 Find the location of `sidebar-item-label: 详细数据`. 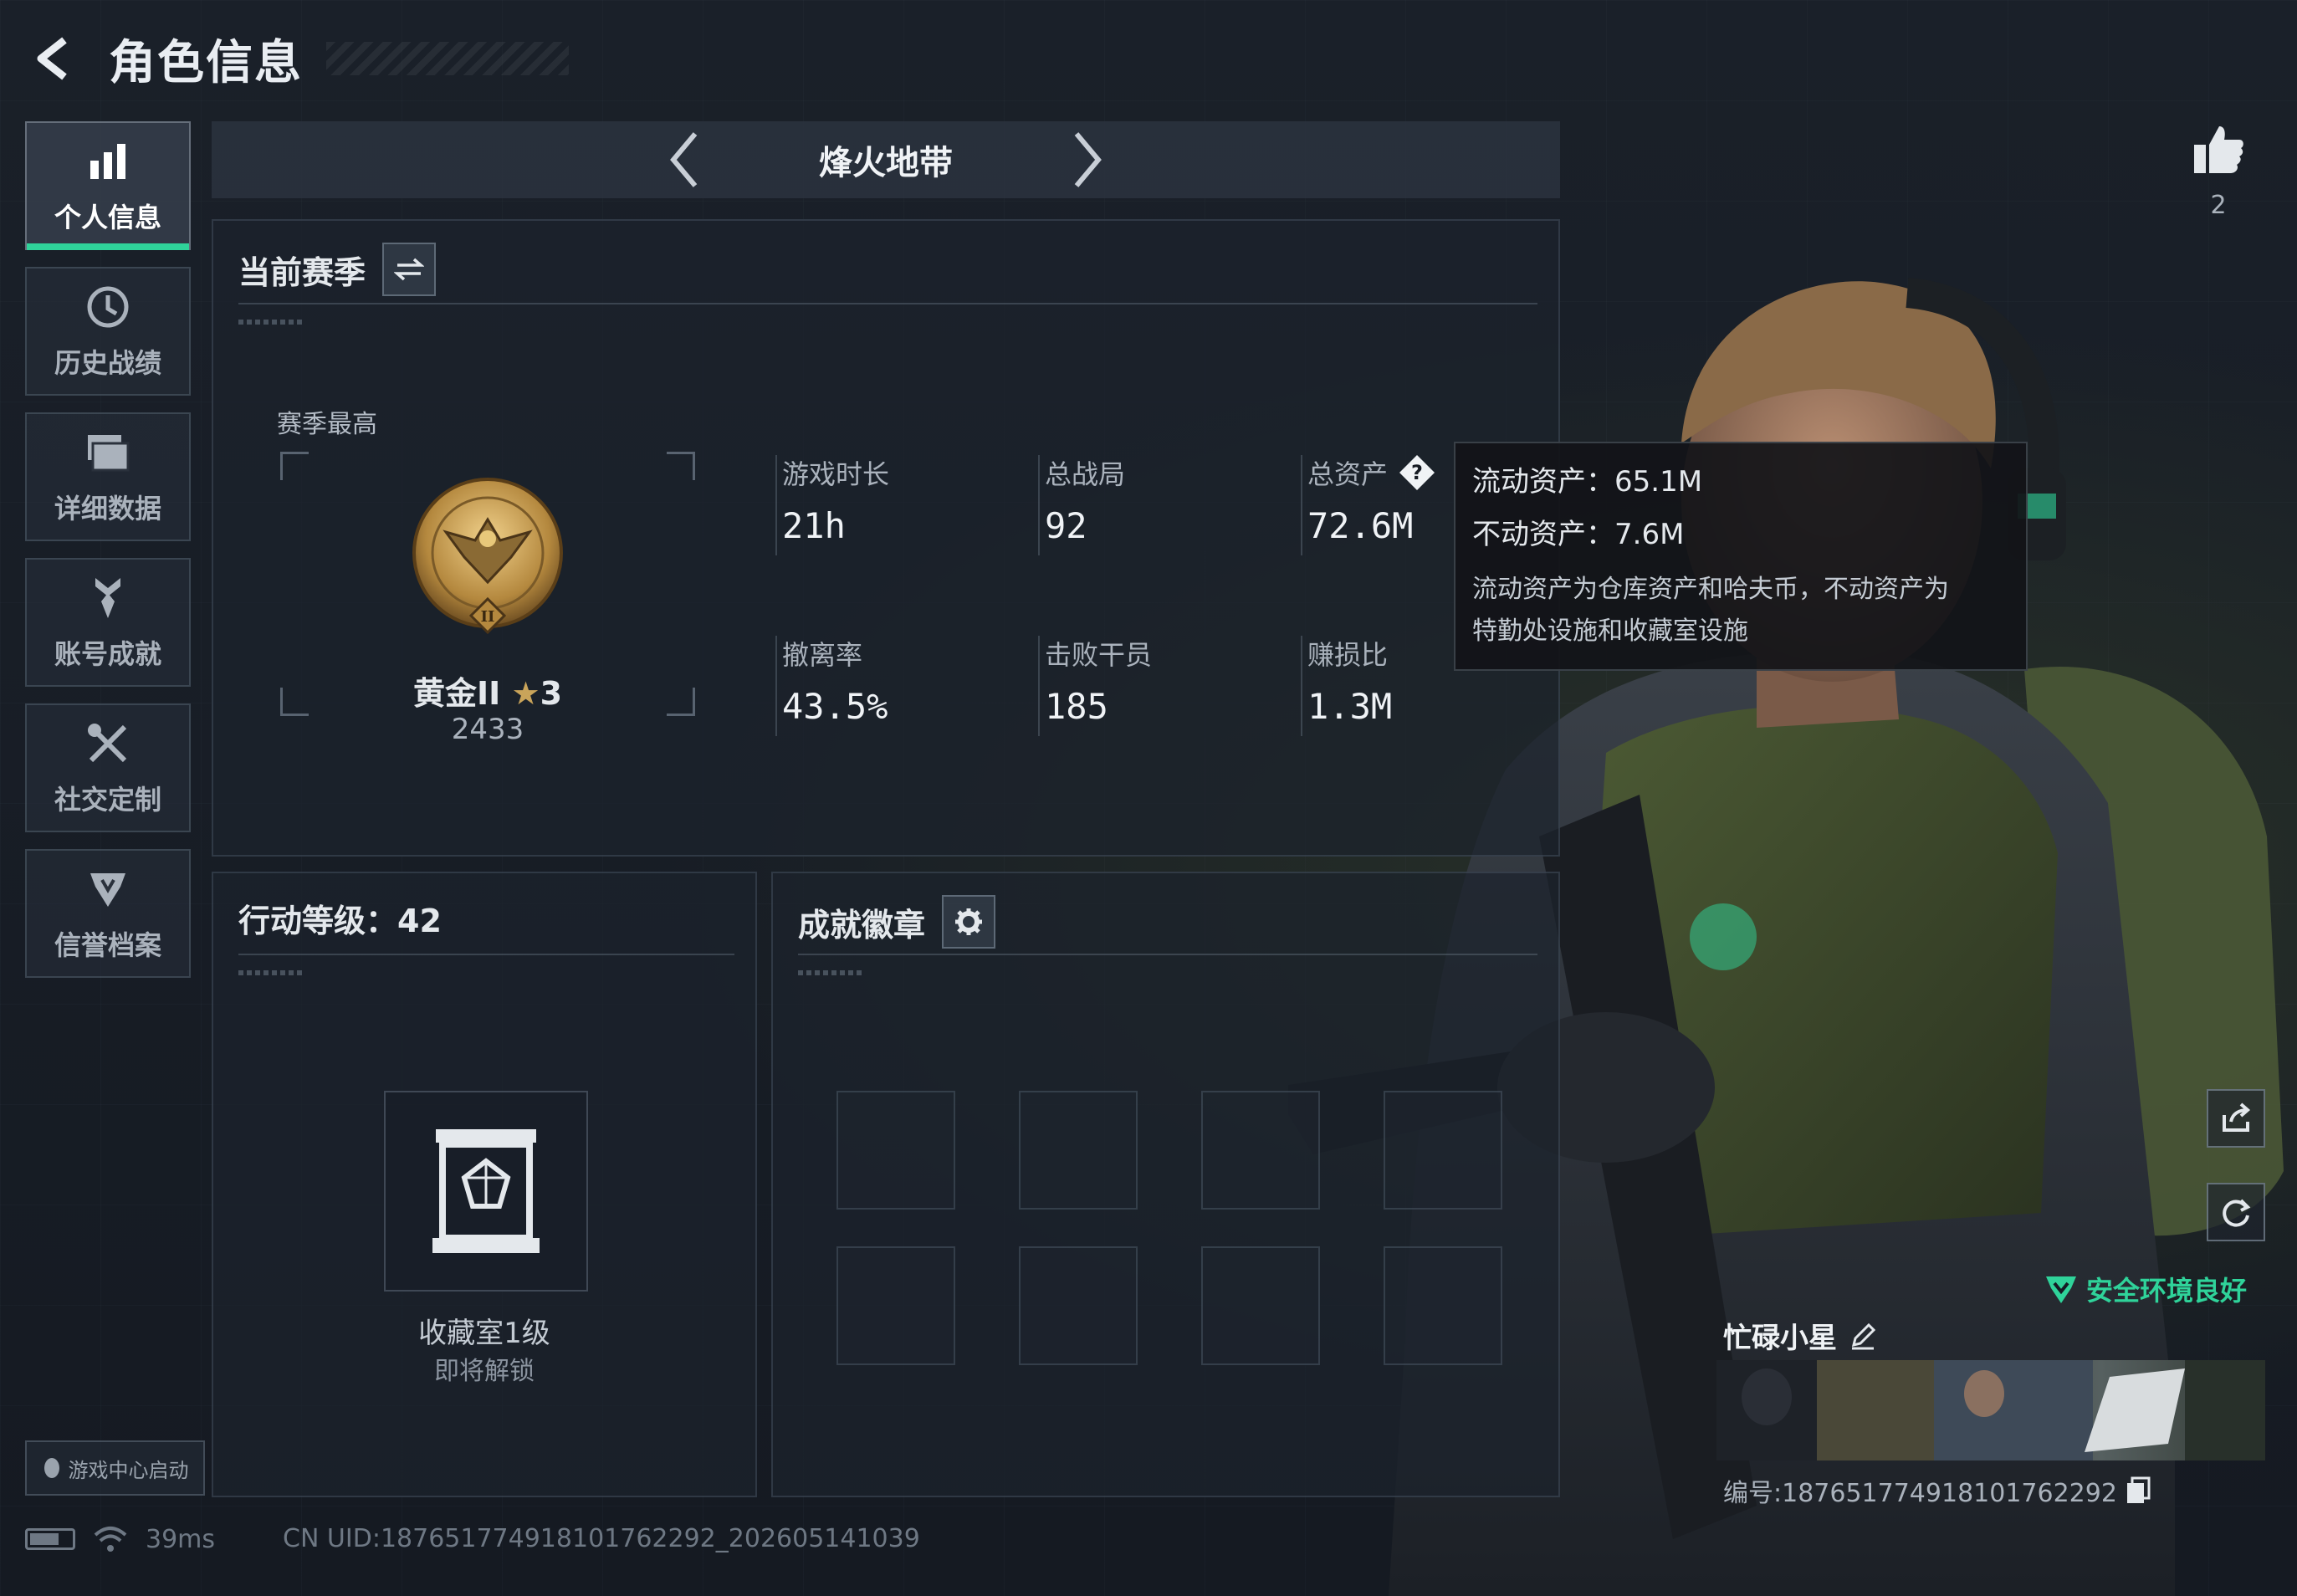

sidebar-item-label: 详细数据 is located at coordinates (107, 508).